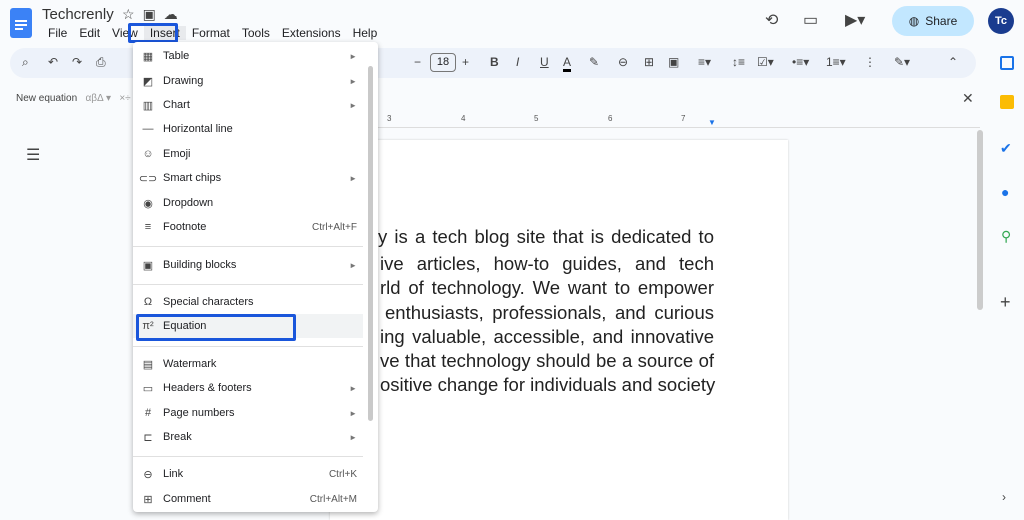 The height and width of the screenshot is (520, 1024). Describe the element at coordinates (98, 98) in the screenshot. I see `greek-letters-dropdown: αβΔ ▾` at that location.